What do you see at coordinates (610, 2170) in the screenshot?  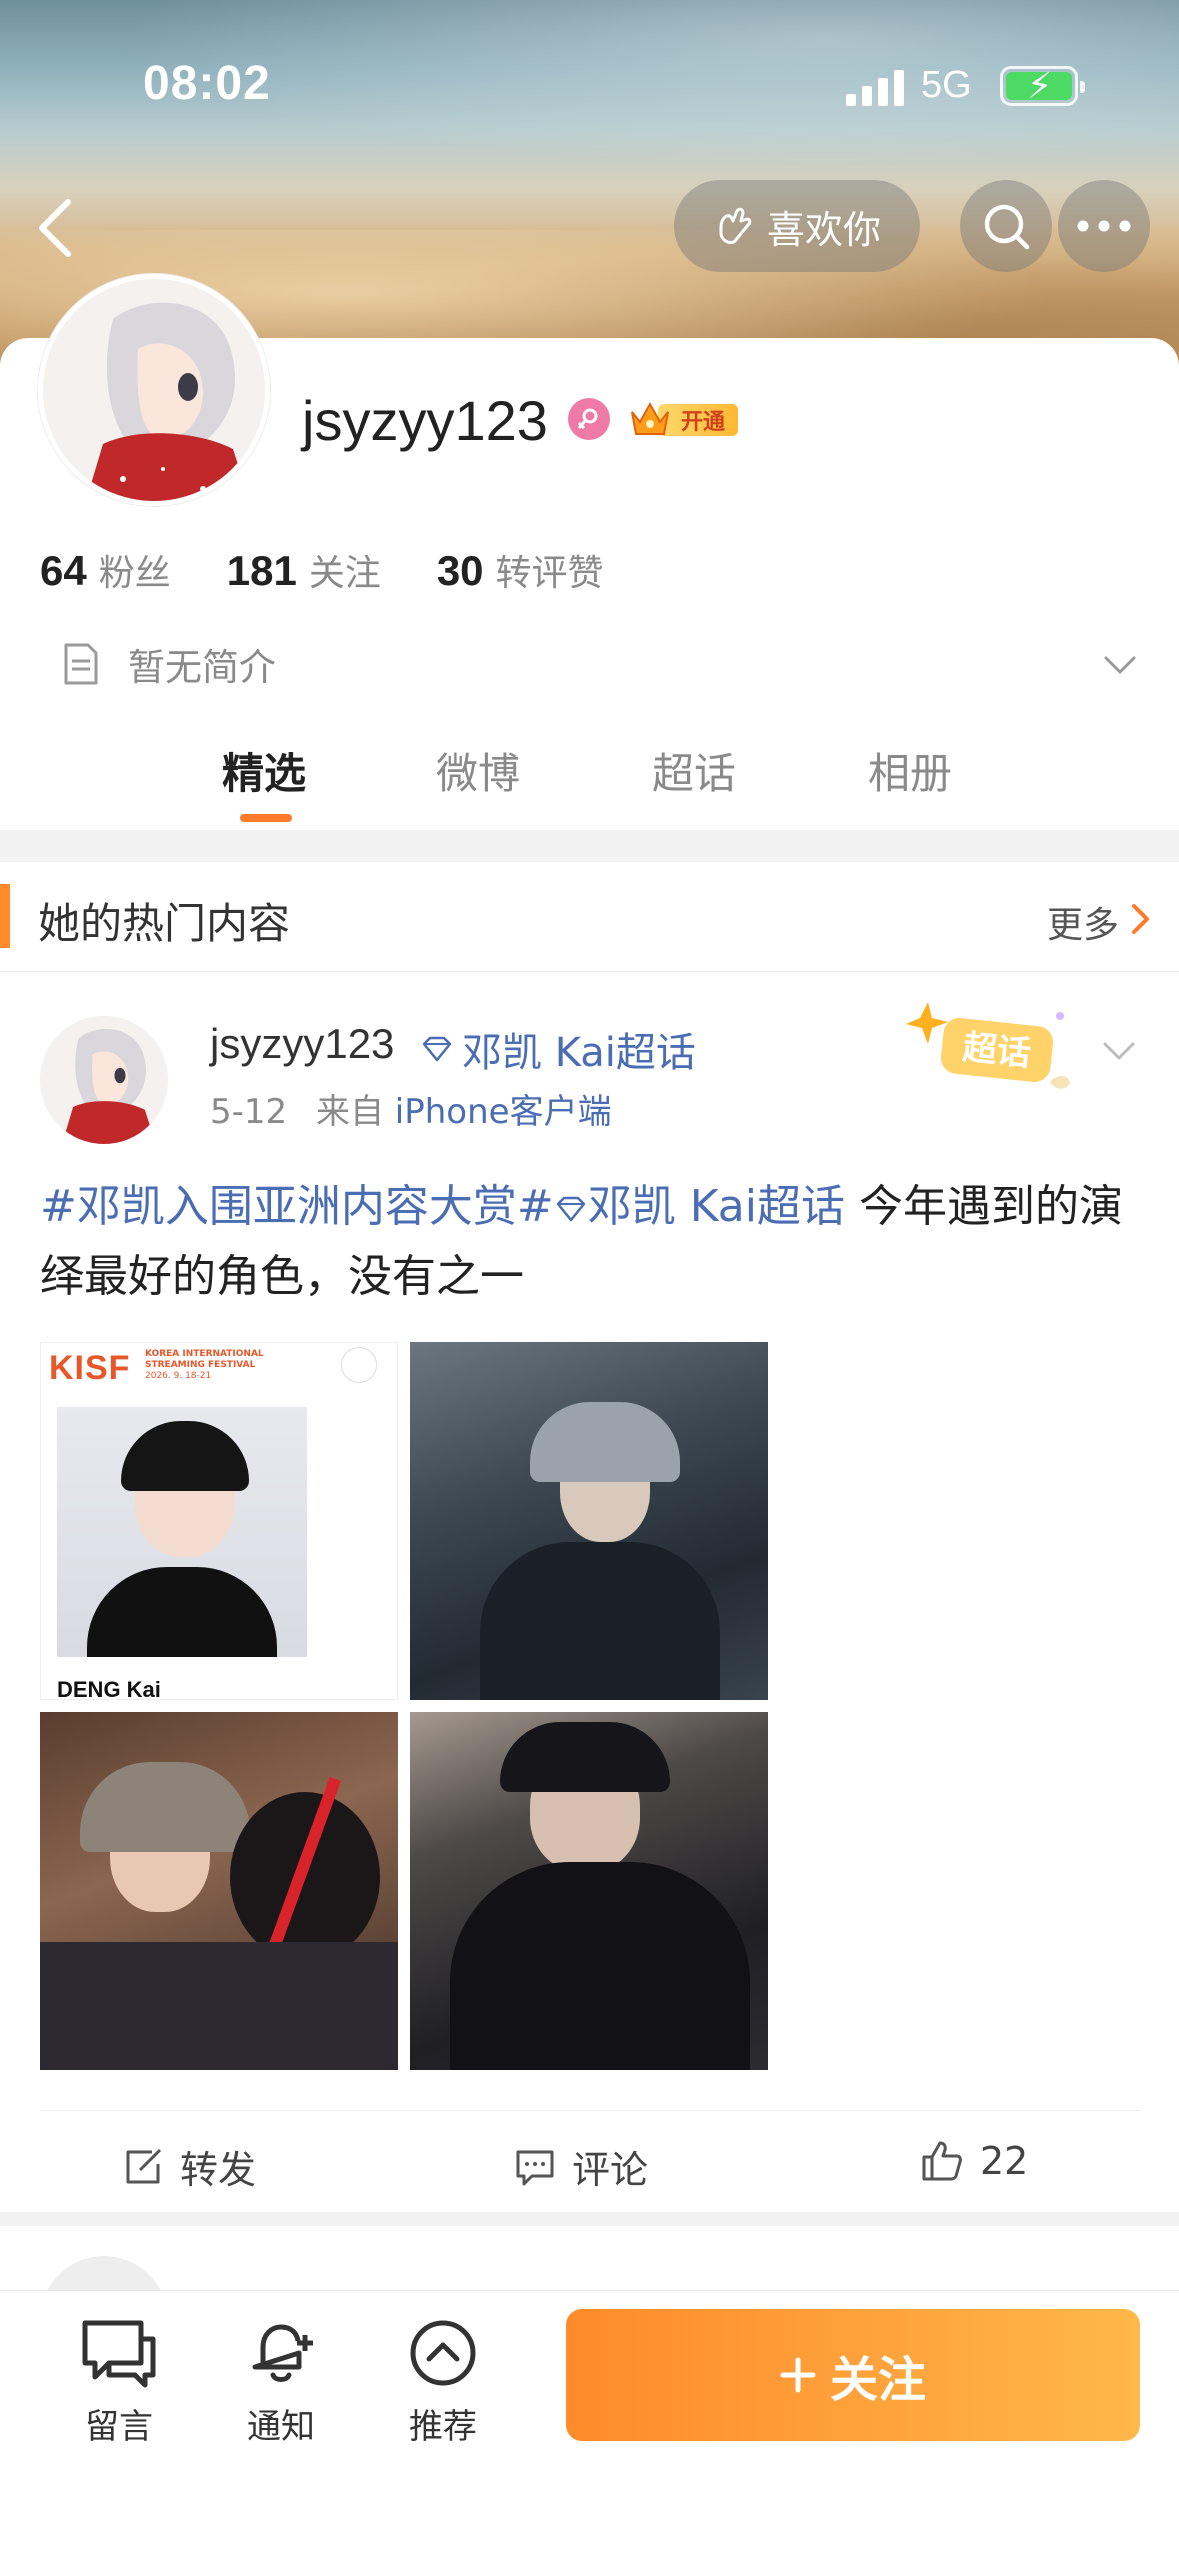 I see `comment-label: 评论` at bounding box center [610, 2170].